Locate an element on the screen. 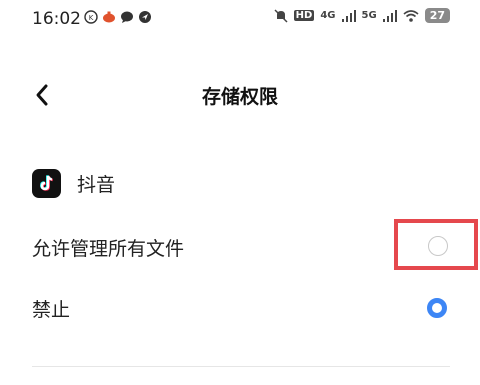  app-notification-icon is located at coordinates (109, 17).